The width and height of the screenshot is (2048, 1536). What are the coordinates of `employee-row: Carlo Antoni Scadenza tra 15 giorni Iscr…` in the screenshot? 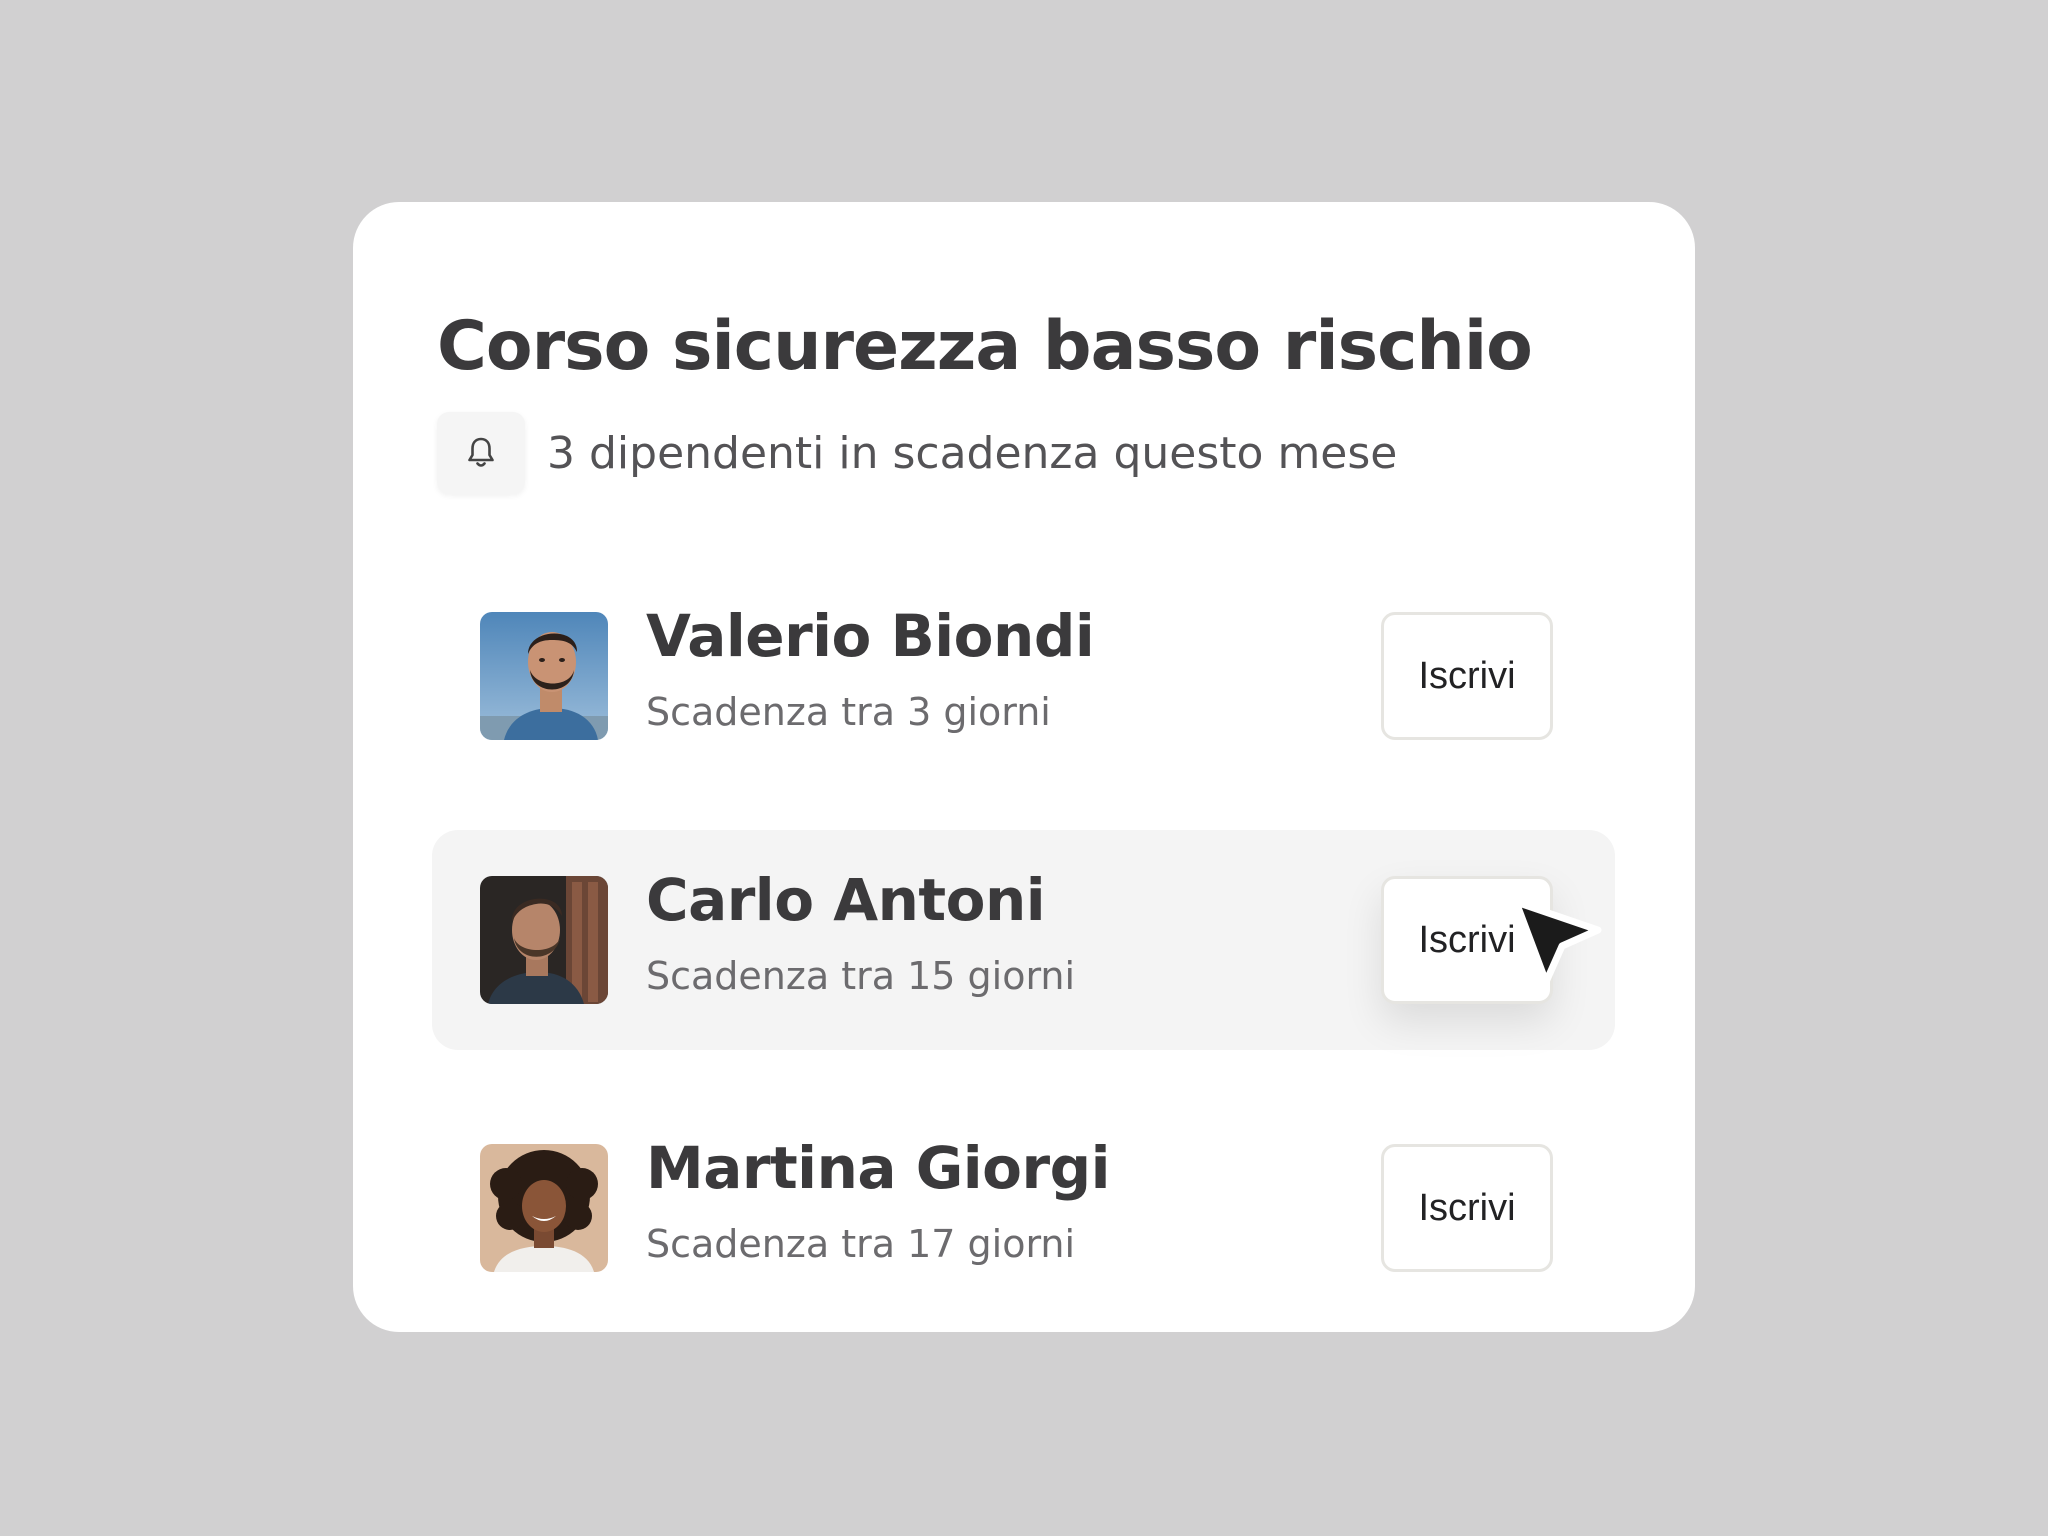 It's located at (1023, 940).